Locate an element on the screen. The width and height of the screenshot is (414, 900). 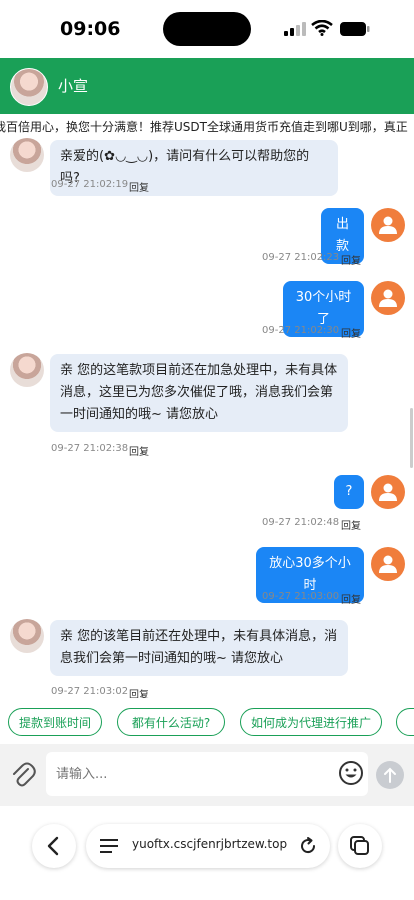
message-time: 09-27 21:02:30 is located at coordinates (301, 330).